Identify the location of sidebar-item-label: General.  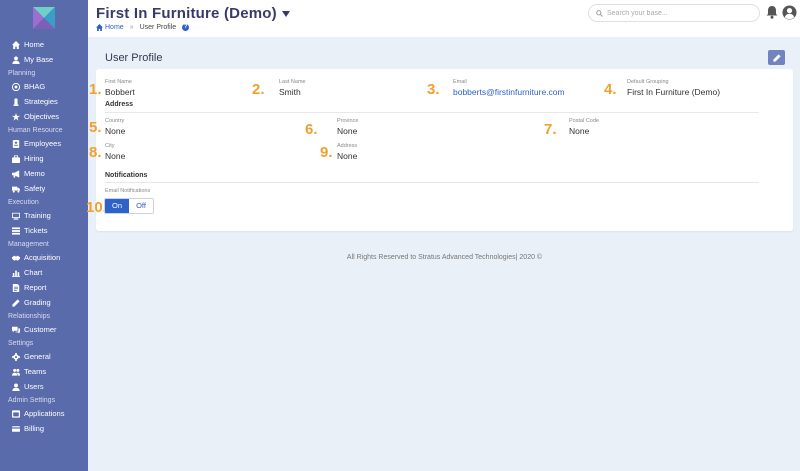
(37, 356).